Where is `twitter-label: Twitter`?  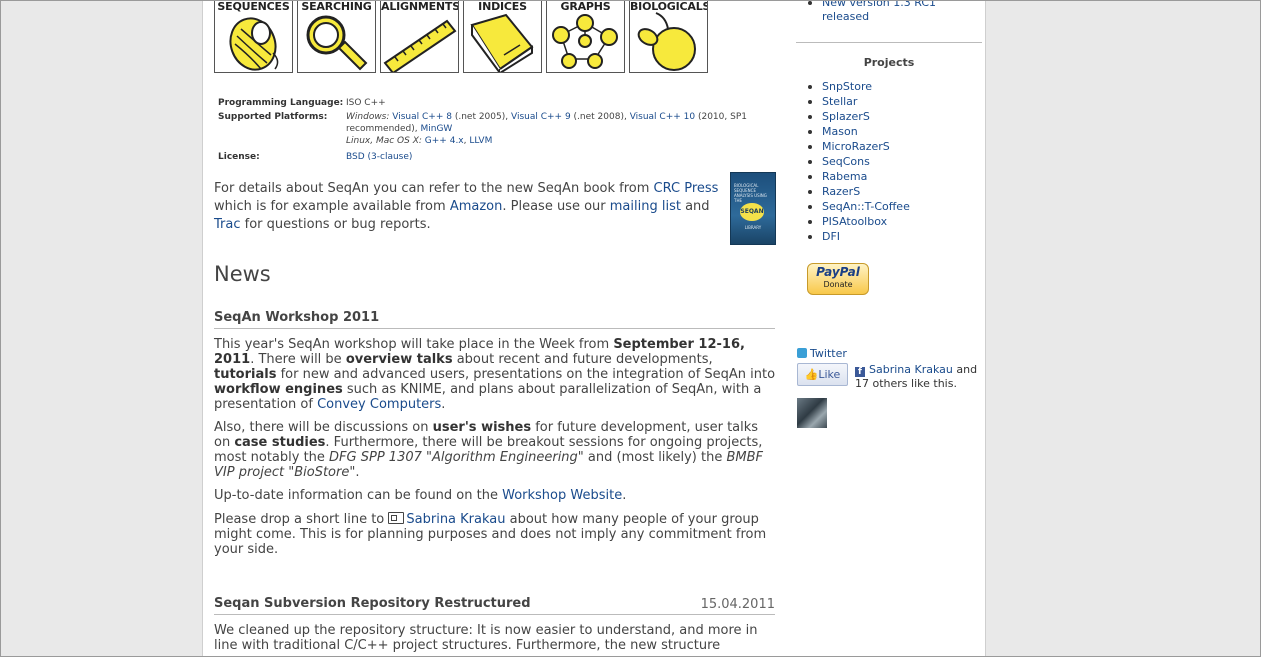 twitter-label: Twitter is located at coordinates (828, 353).